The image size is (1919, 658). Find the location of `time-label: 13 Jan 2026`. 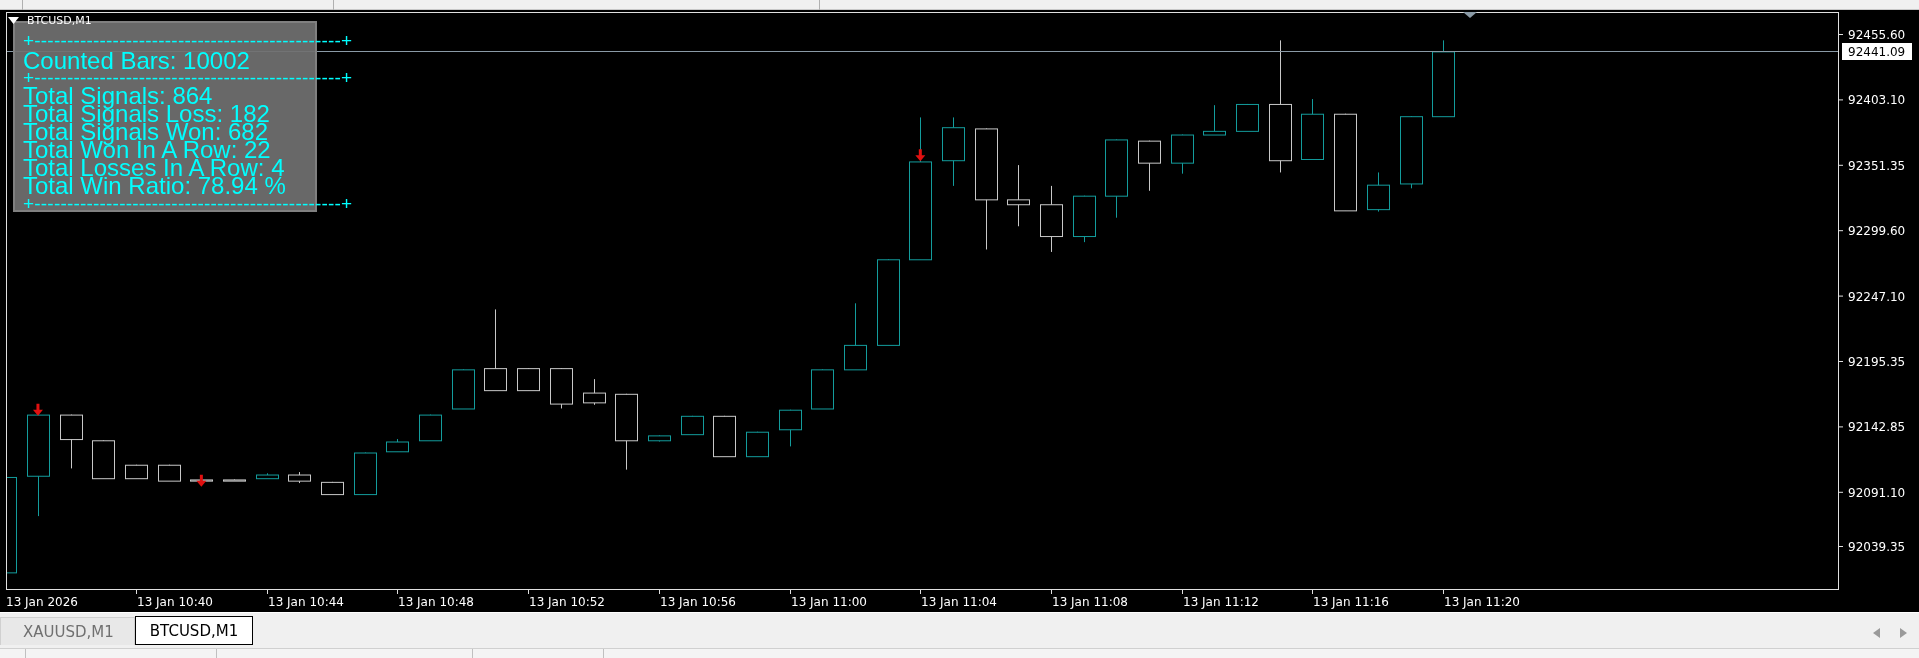

time-label: 13 Jan 2026 is located at coordinates (42, 602).